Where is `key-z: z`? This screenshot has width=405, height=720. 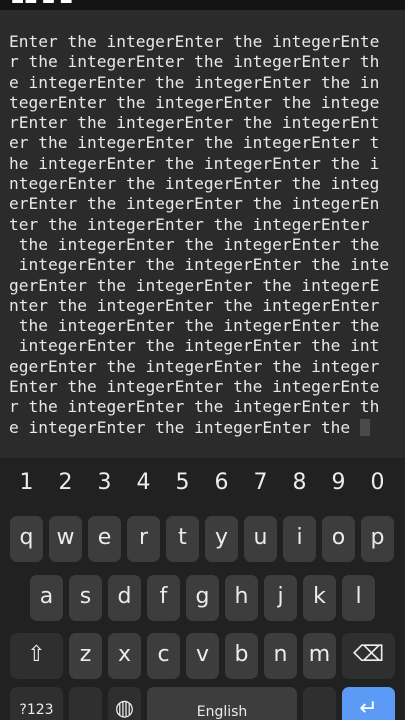
key-z: z is located at coordinates (85, 656).